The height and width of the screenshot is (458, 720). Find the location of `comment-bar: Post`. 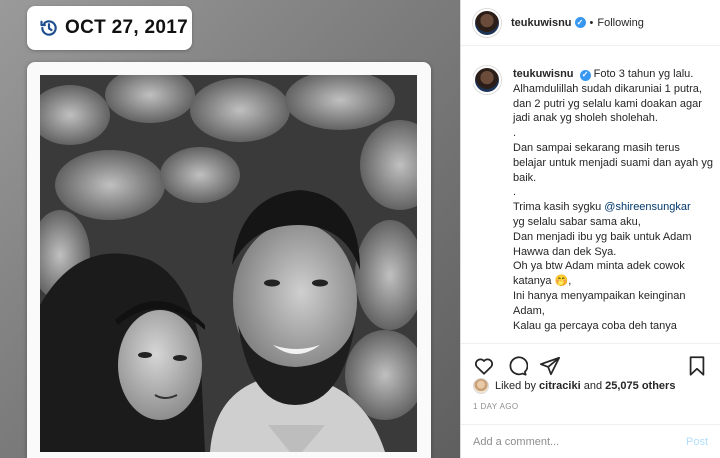

comment-bar: Post is located at coordinates (590, 441).